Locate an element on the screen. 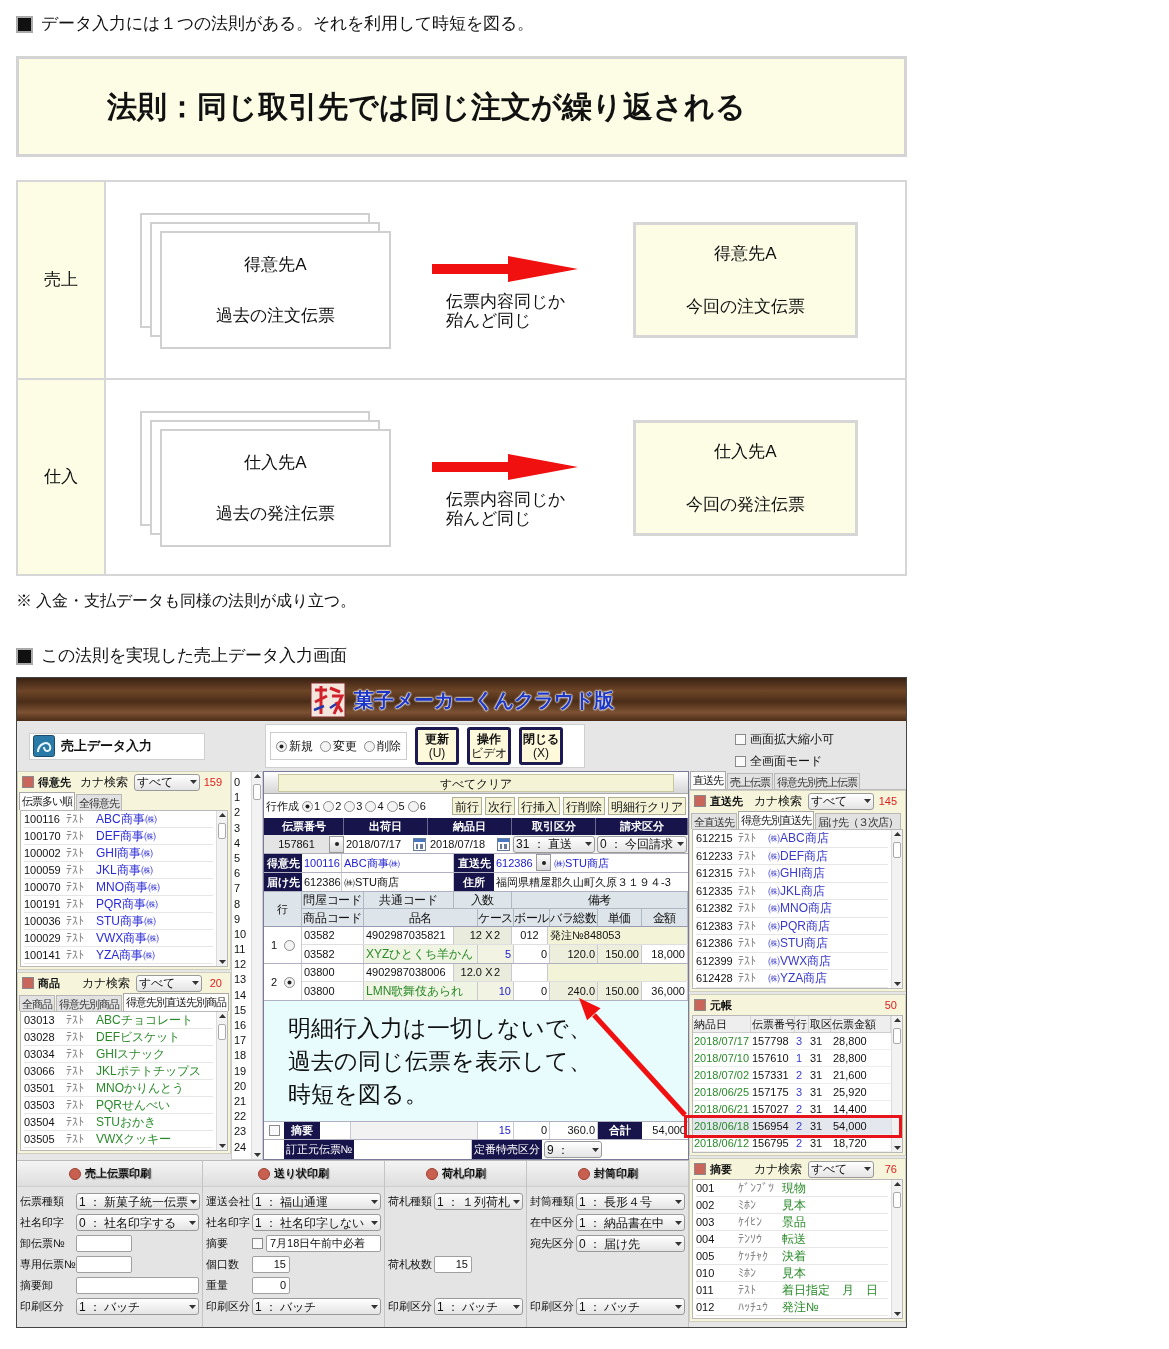 The height and width of the screenshot is (1349, 1169). radio-option: 3 is located at coordinates (353, 806).